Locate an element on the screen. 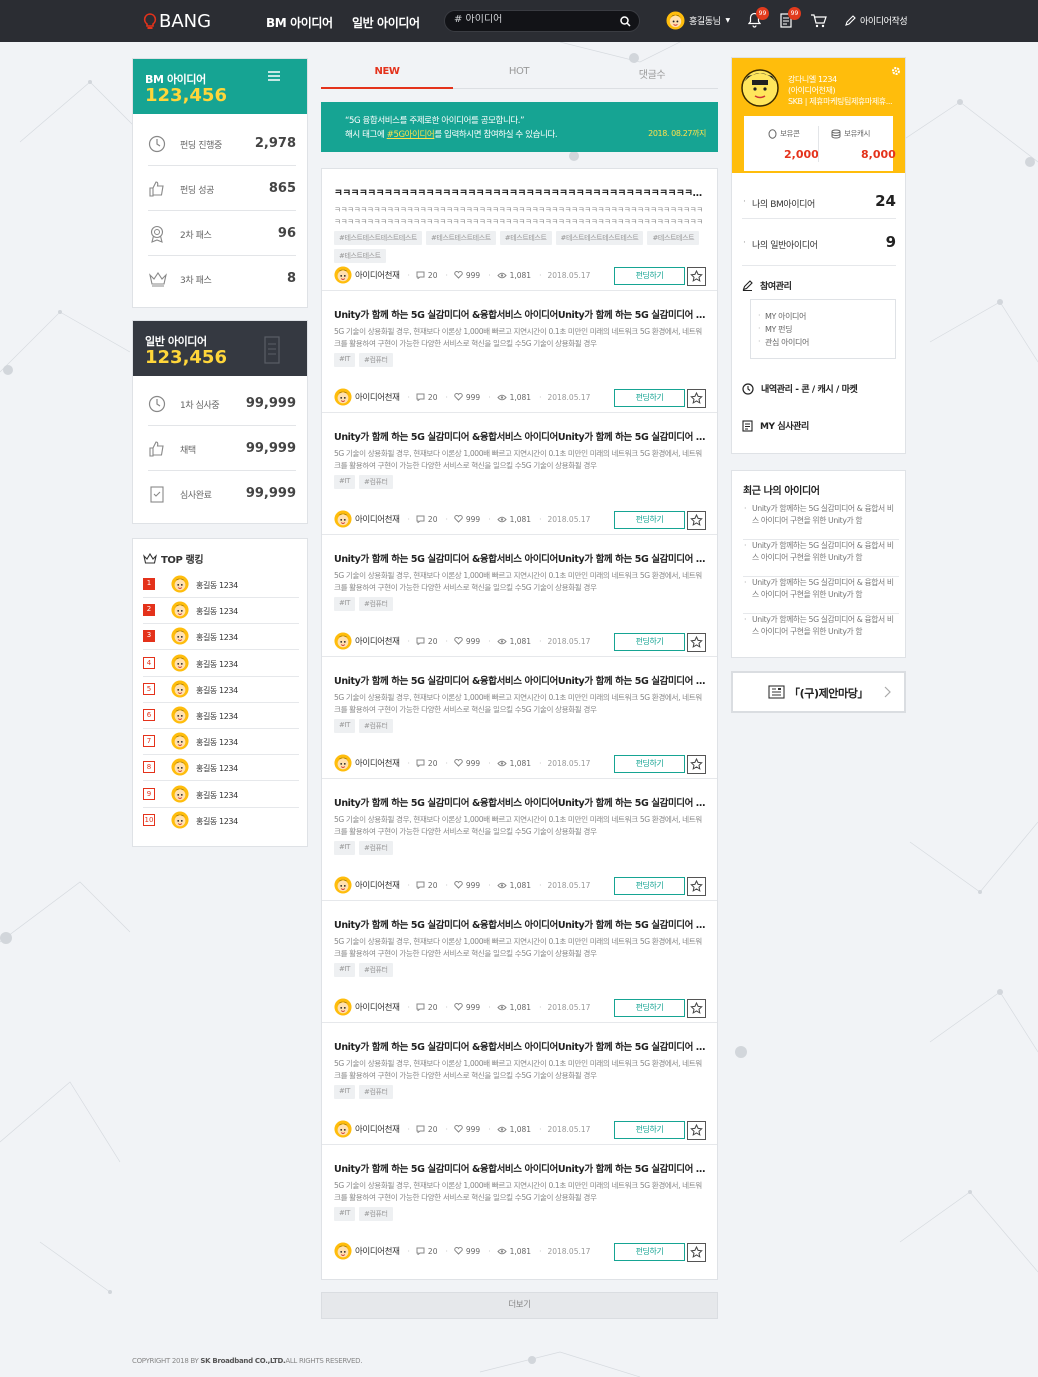 Image resolution: width=1038 pixels, height=1377 pixels. gear-icon is located at coordinates (896, 71).